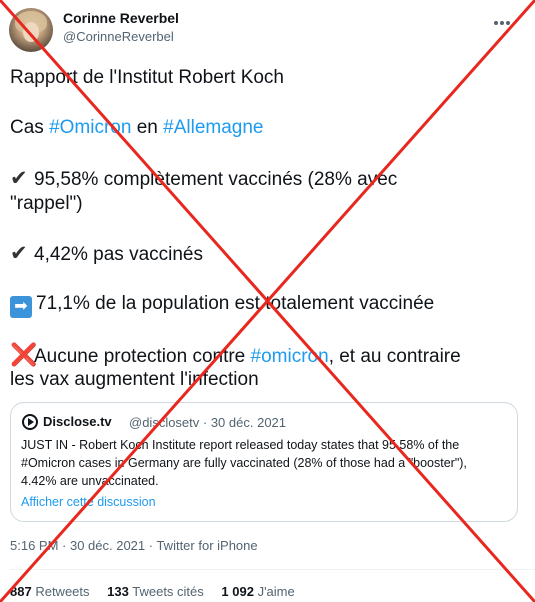 This screenshot has width=535, height=602. I want to click on tweet-line-unvaccinated: ✔ 4,42% pas vaccinés, so click(106, 254).